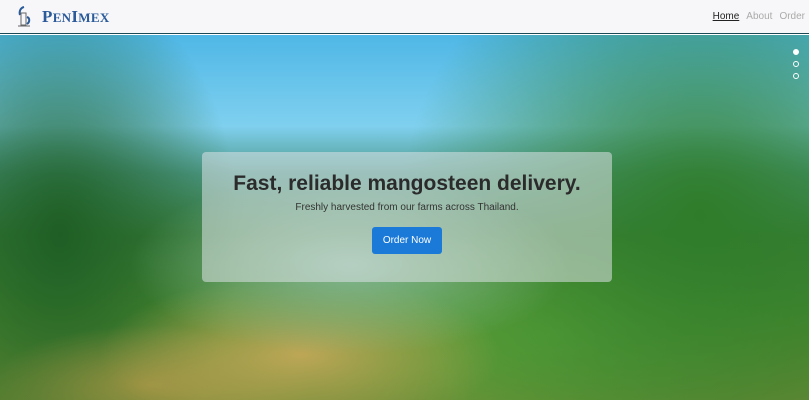 This screenshot has height=400, width=809. Describe the element at coordinates (404, 17) in the screenshot. I see `navbar: PENIMEX Home About Order` at that location.